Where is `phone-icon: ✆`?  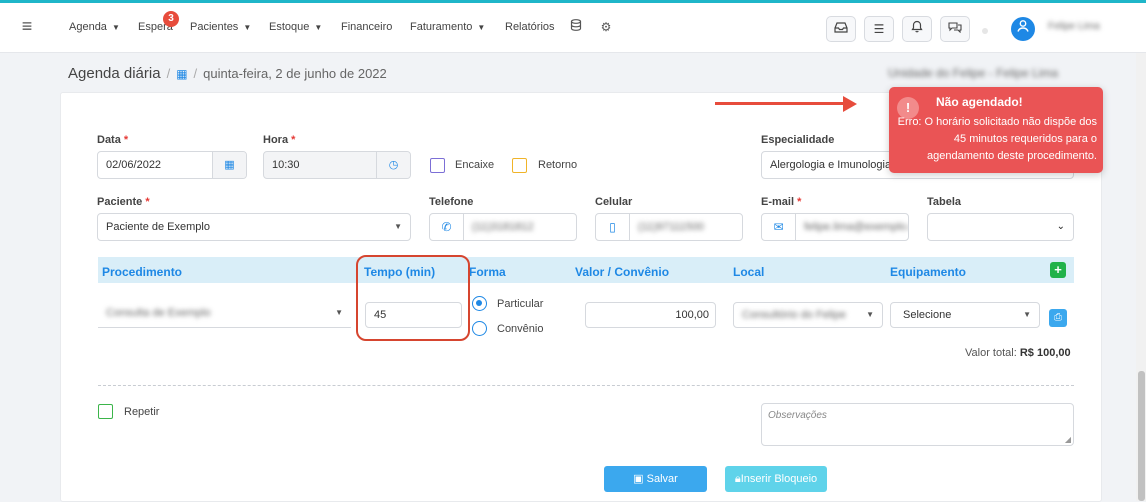
phone-icon: ✆ is located at coordinates (447, 227).